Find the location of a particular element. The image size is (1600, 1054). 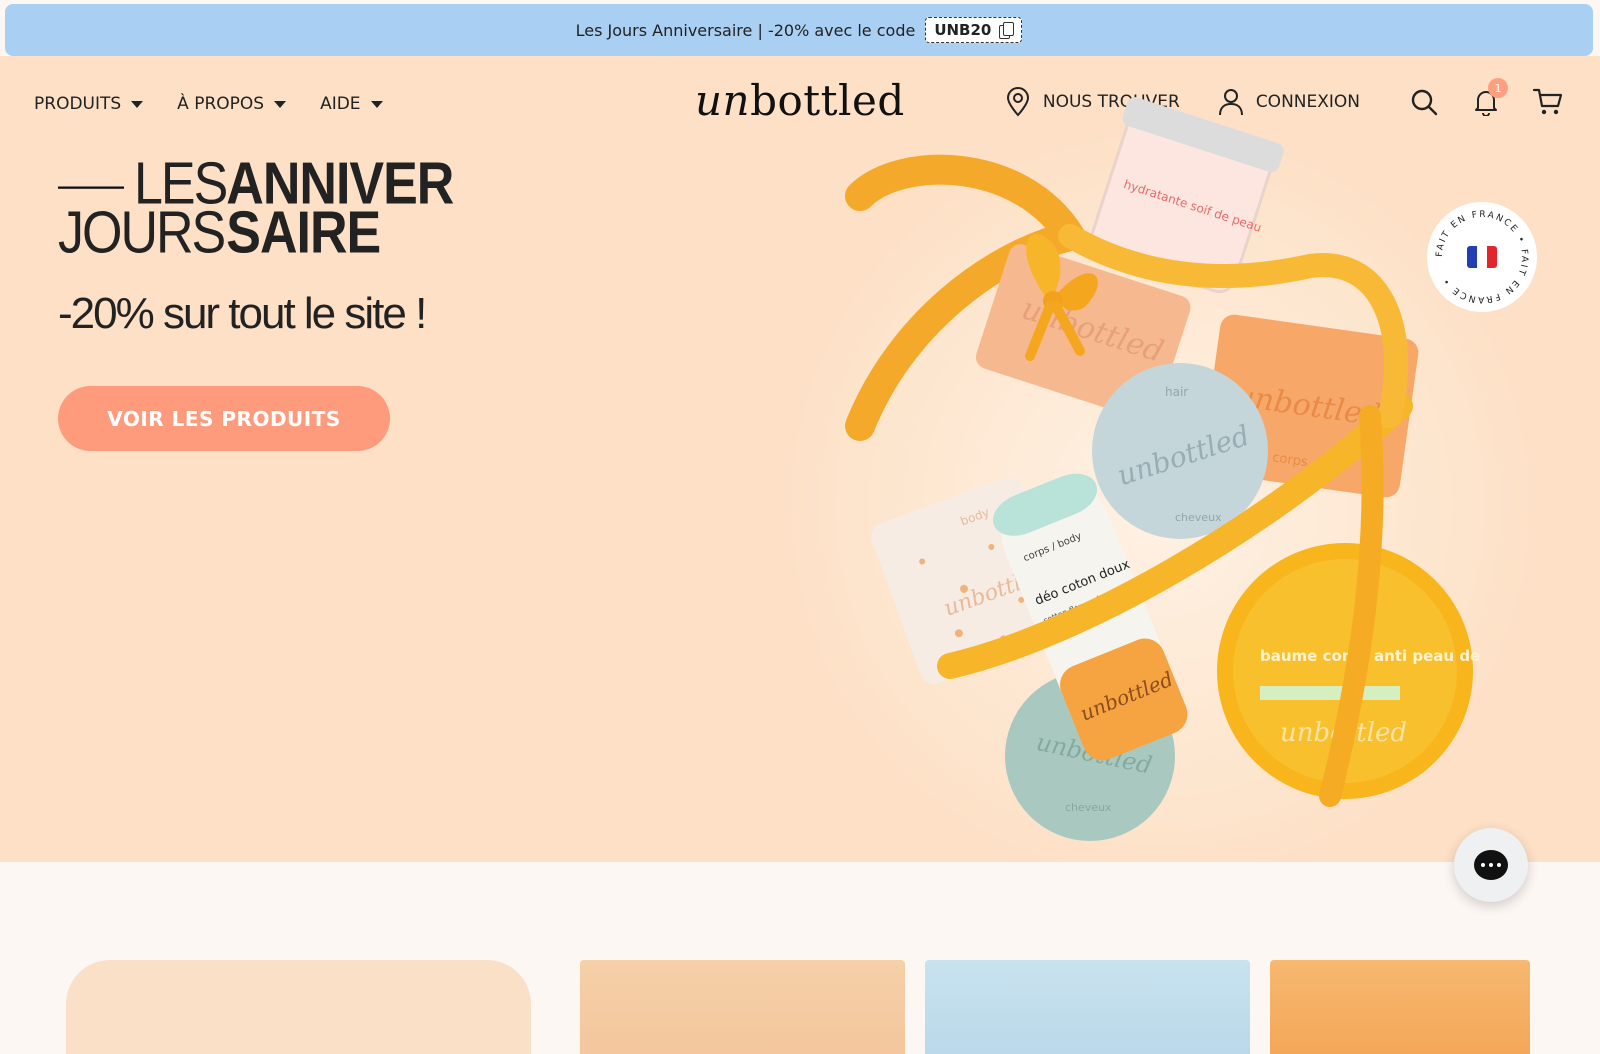

nav-item-produits: PRODUITS is located at coordinates (89, 104).